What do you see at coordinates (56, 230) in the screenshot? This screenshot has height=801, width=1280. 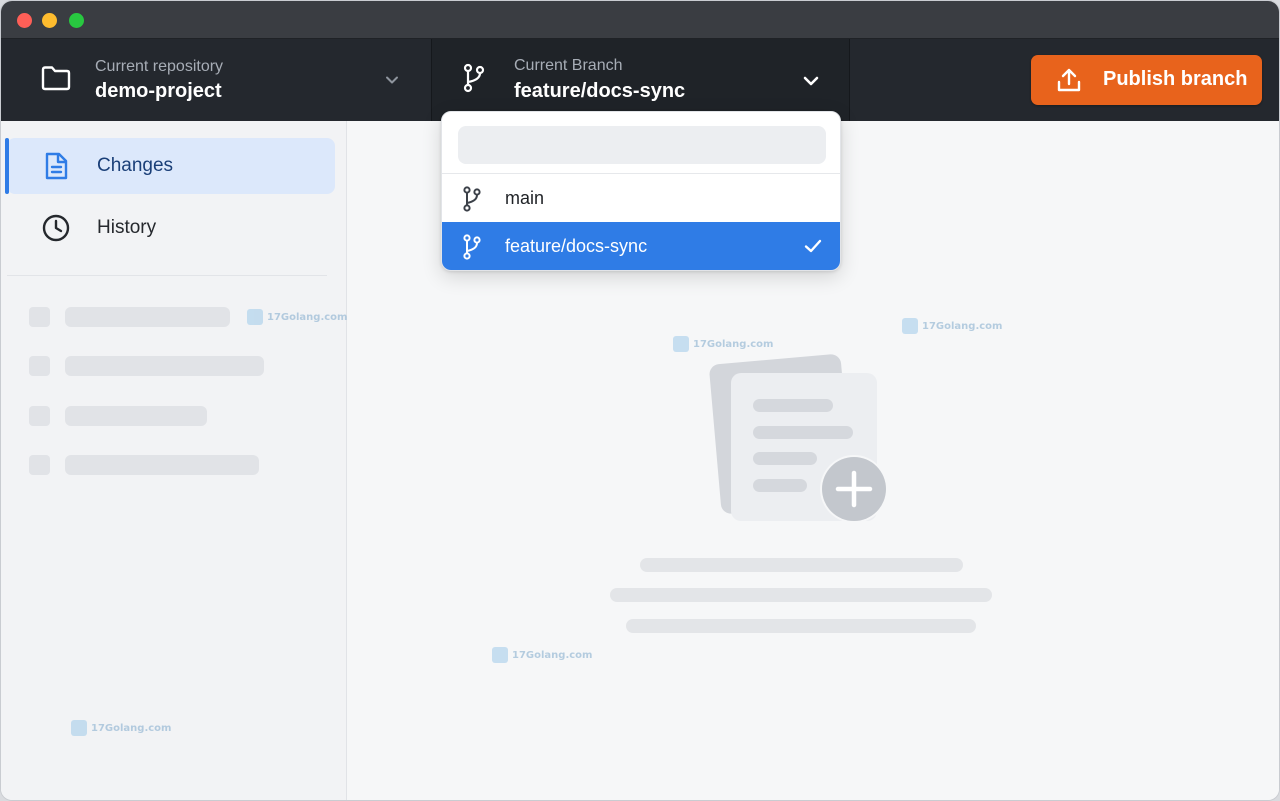 I see `clock-icon` at bounding box center [56, 230].